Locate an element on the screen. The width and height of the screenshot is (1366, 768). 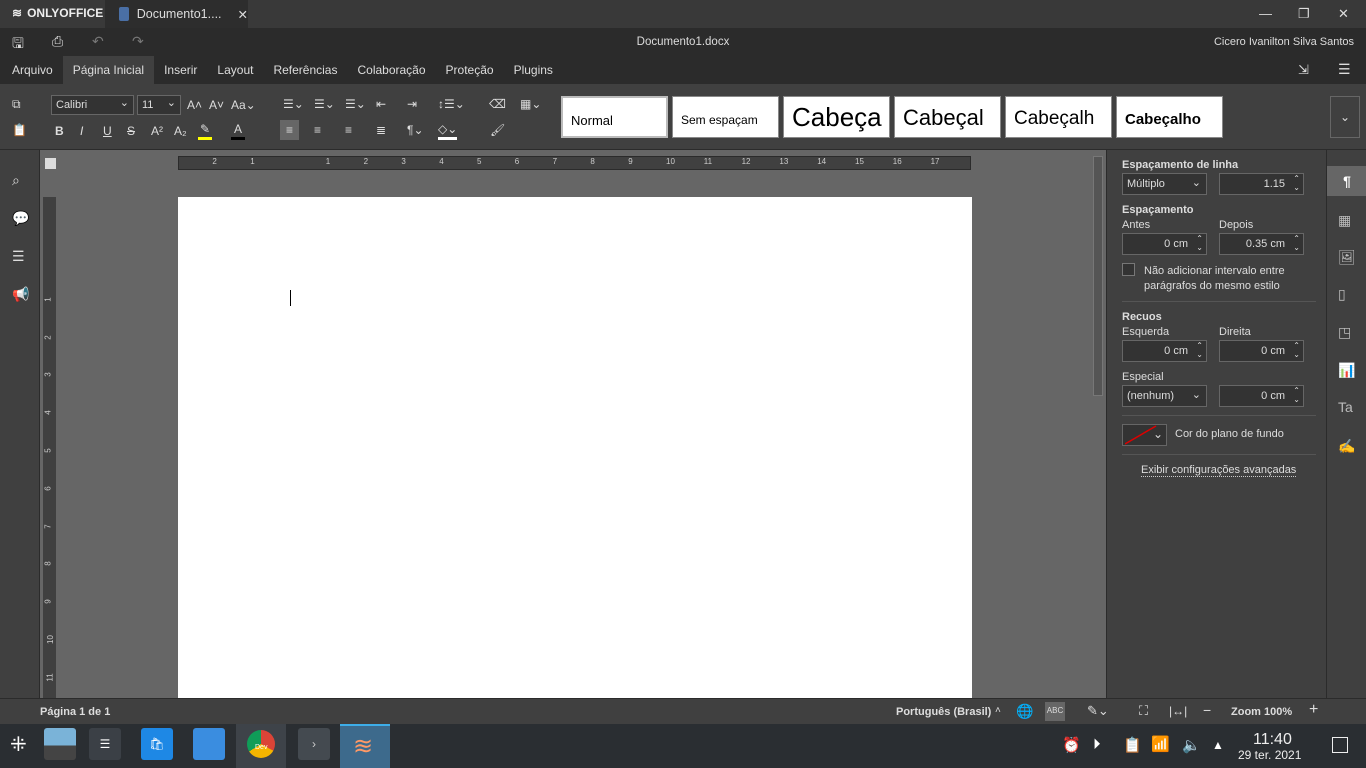
clipboard-icon: 📋 is located at coordinates (1132, 745).